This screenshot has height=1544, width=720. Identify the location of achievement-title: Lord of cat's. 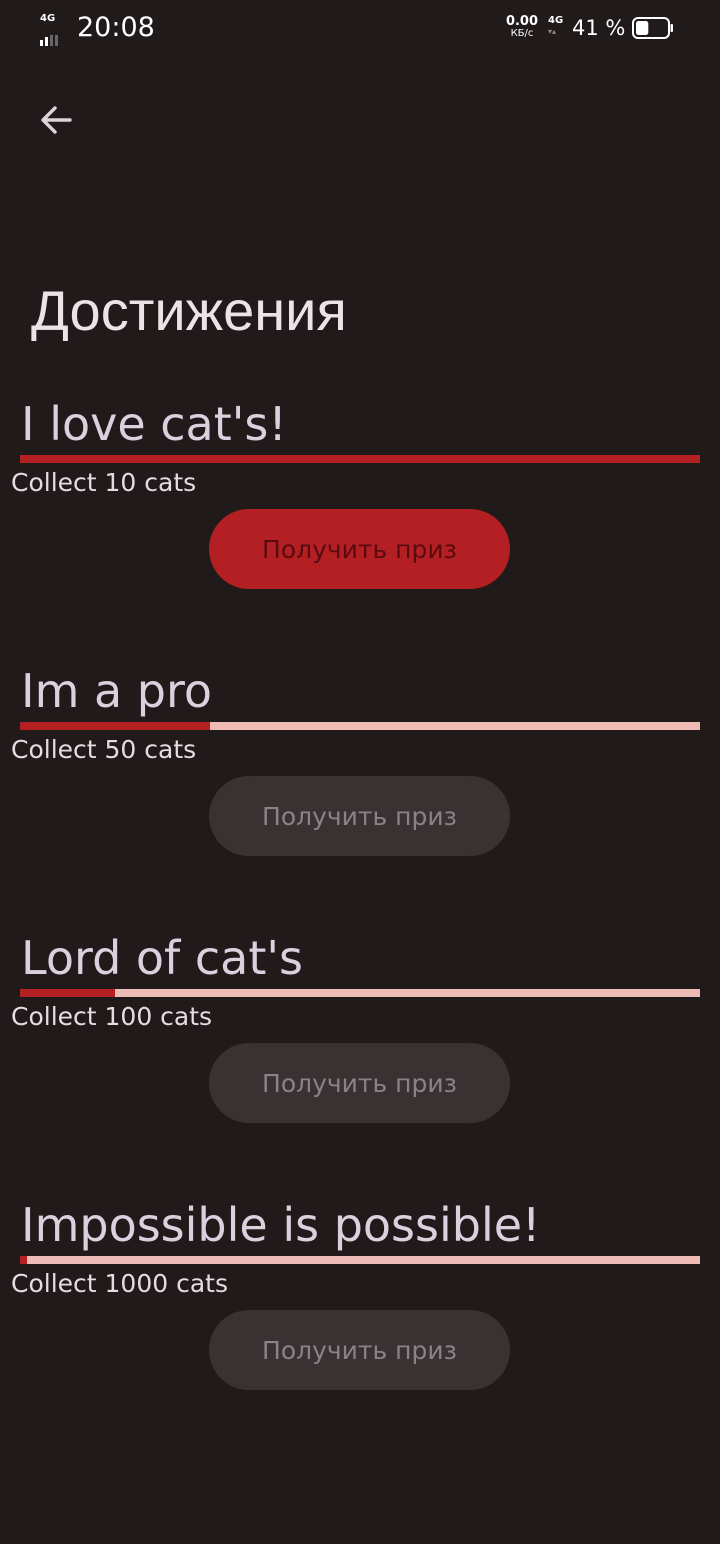
(162, 958).